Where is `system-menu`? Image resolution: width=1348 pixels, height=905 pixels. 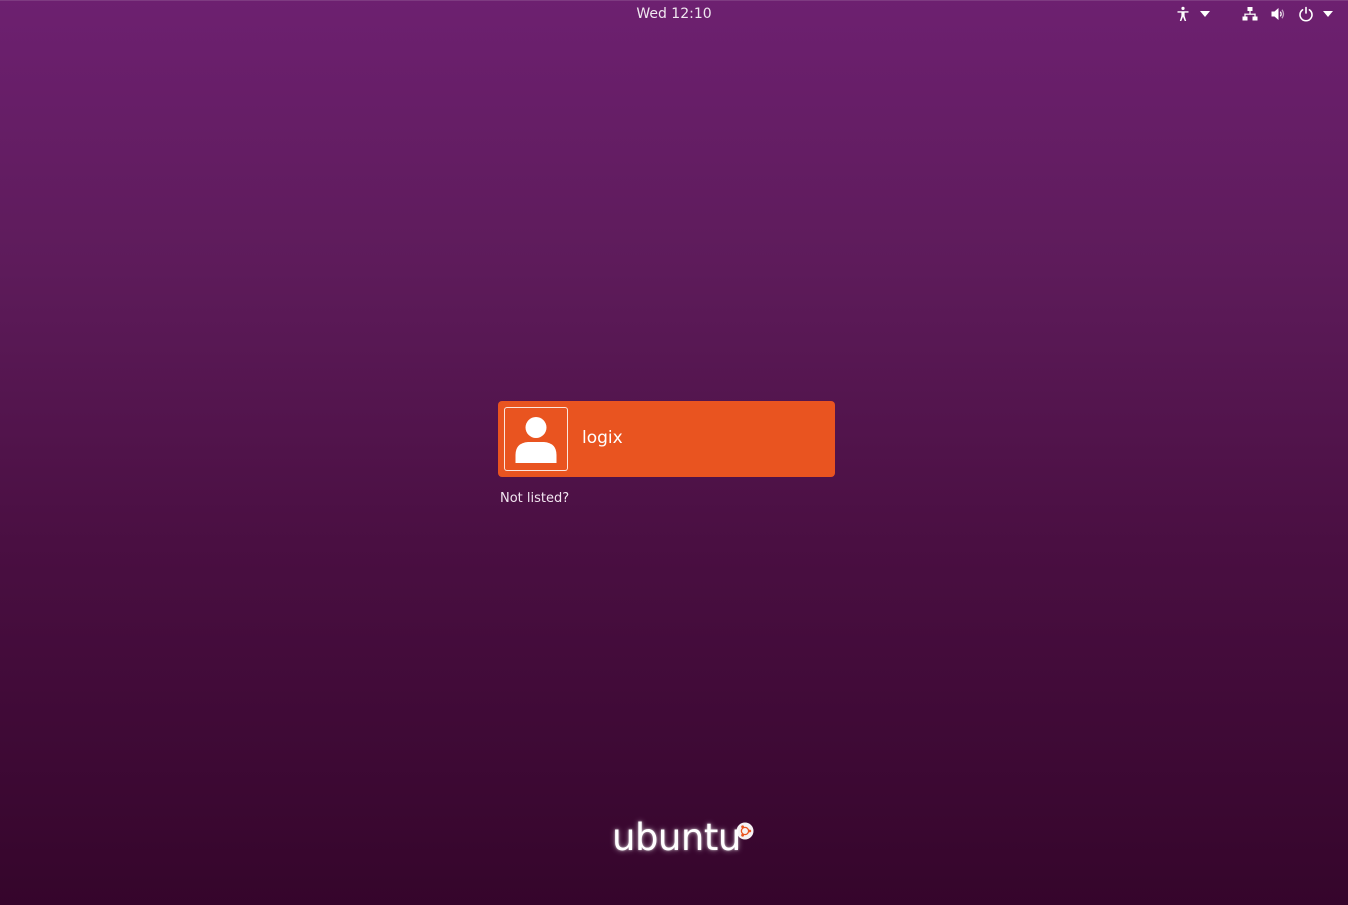 system-menu is located at coordinates (1287, 14).